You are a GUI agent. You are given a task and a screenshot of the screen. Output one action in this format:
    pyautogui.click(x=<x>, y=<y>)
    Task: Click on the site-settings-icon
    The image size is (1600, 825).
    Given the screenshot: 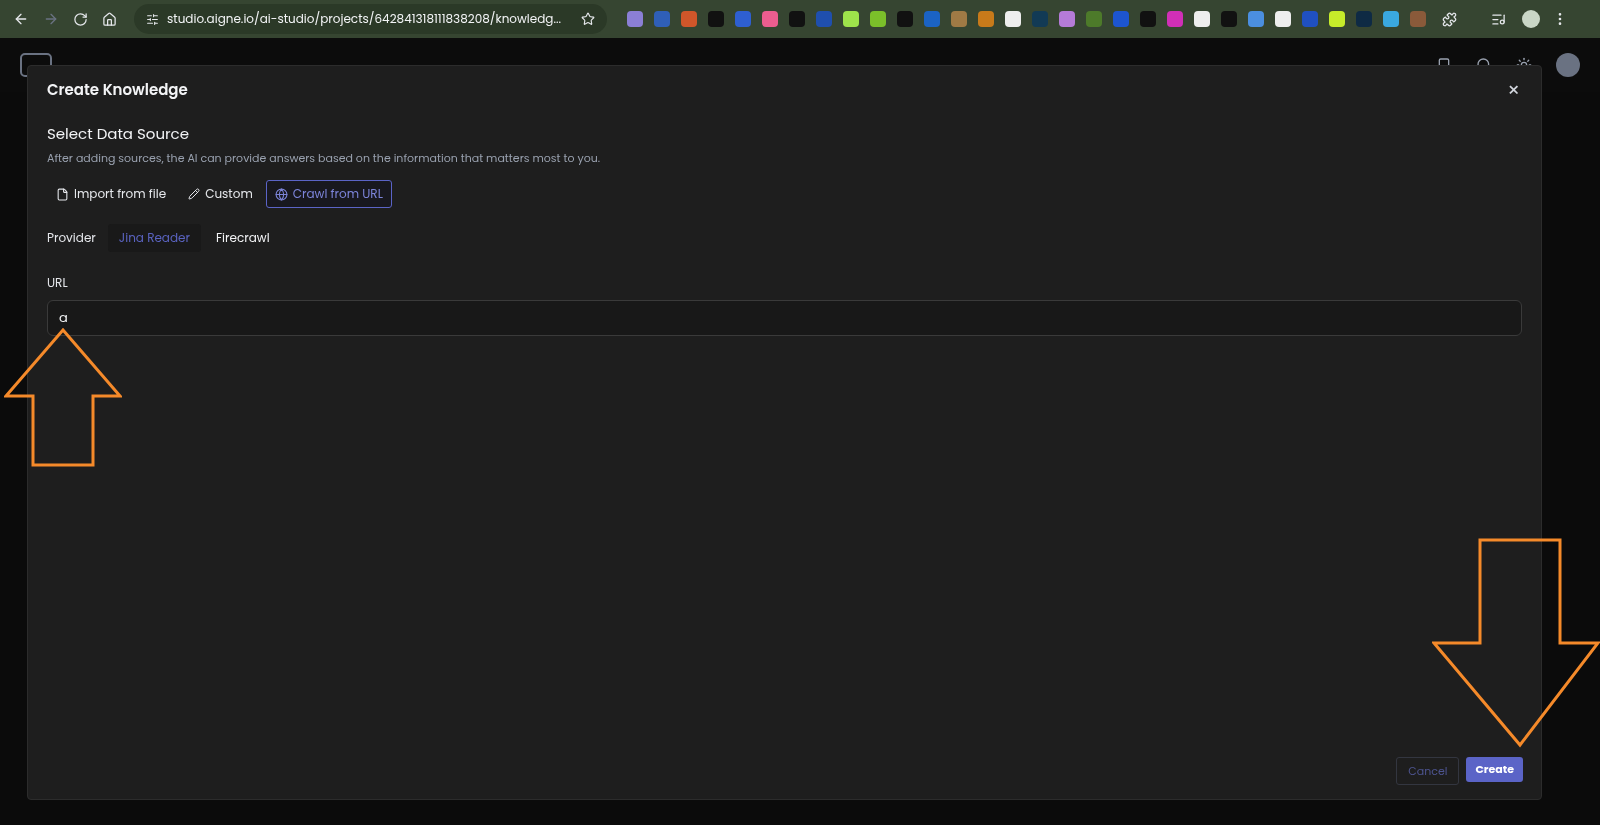 What is the action you would take?
    pyautogui.click(x=152, y=19)
    